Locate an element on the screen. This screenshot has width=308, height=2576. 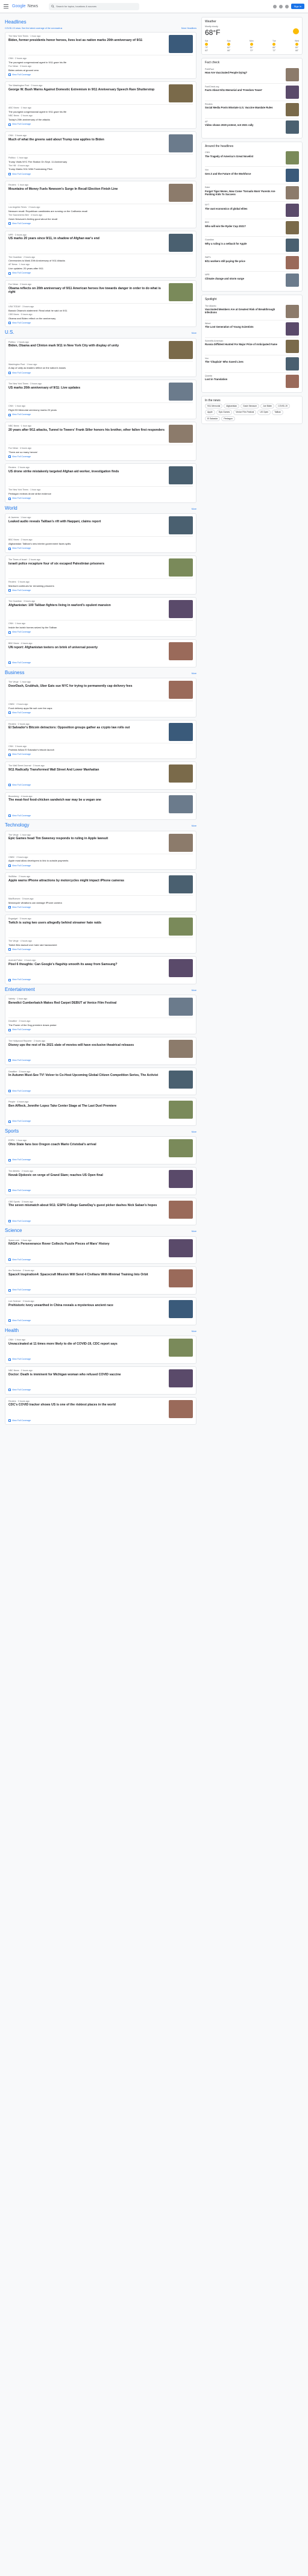
story-source: The Washington Post · 2 hours ago is located at coordinates (87, 86).